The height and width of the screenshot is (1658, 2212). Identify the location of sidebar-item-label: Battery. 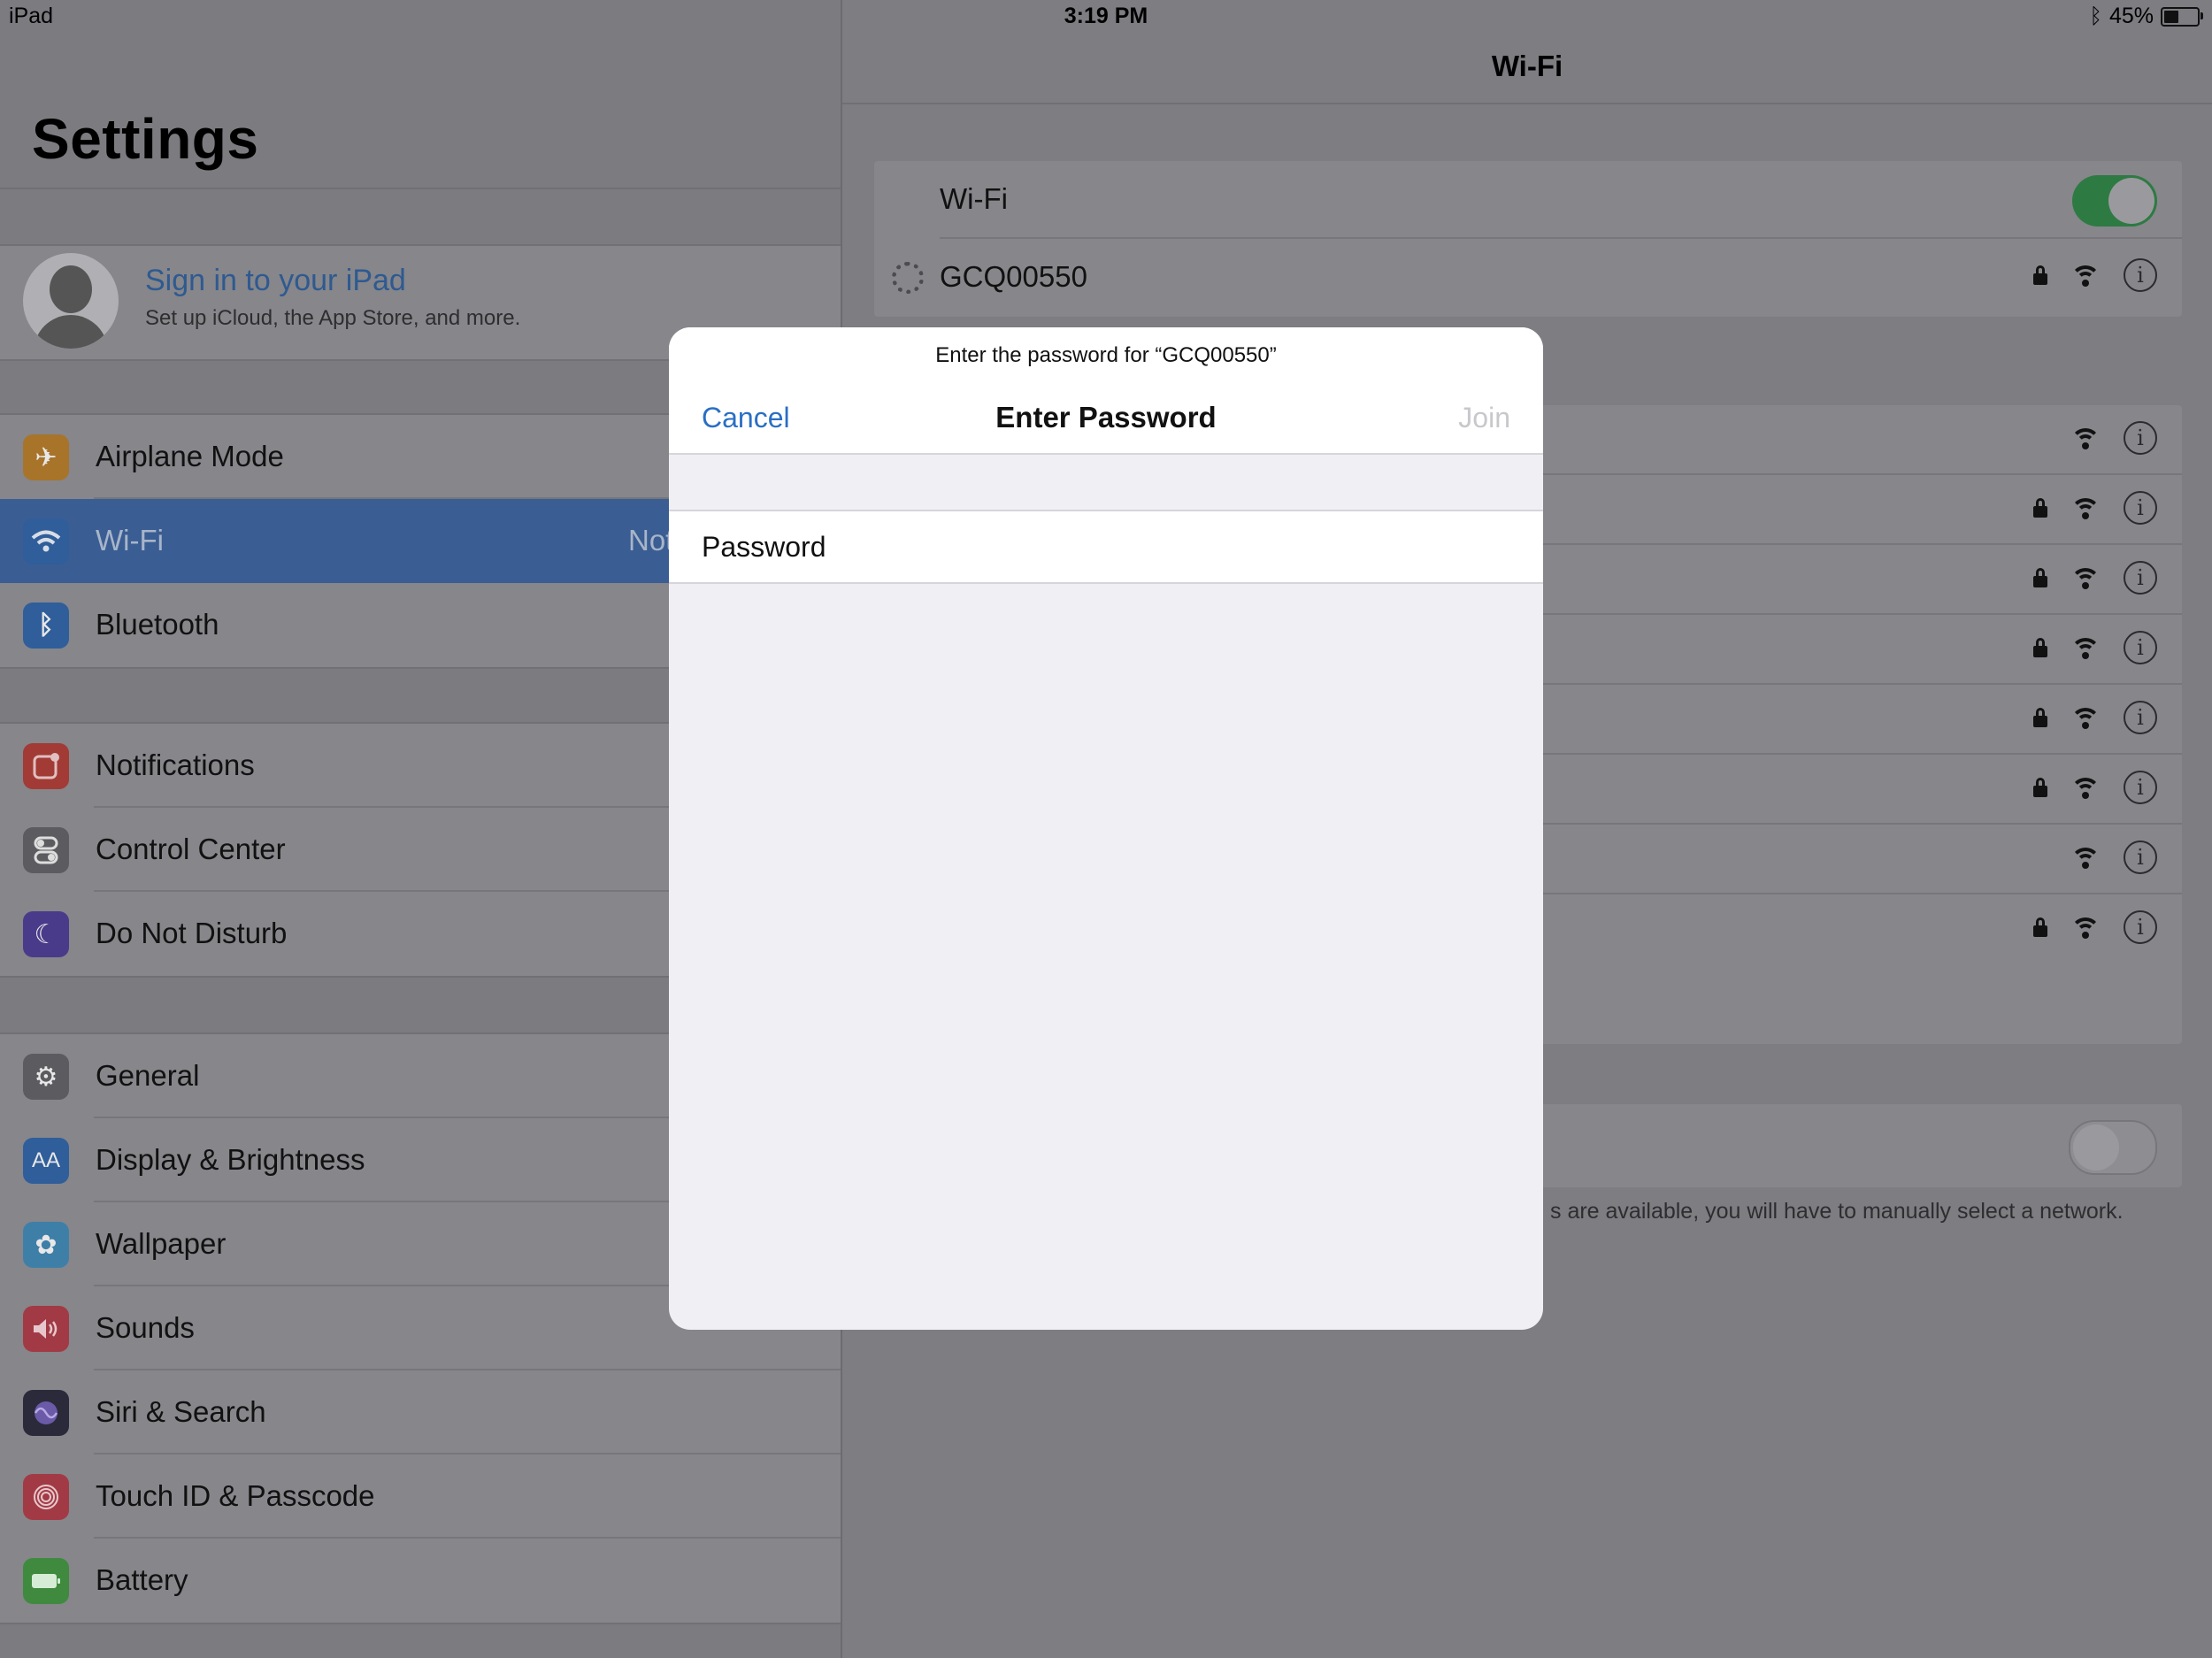
(142, 1579).